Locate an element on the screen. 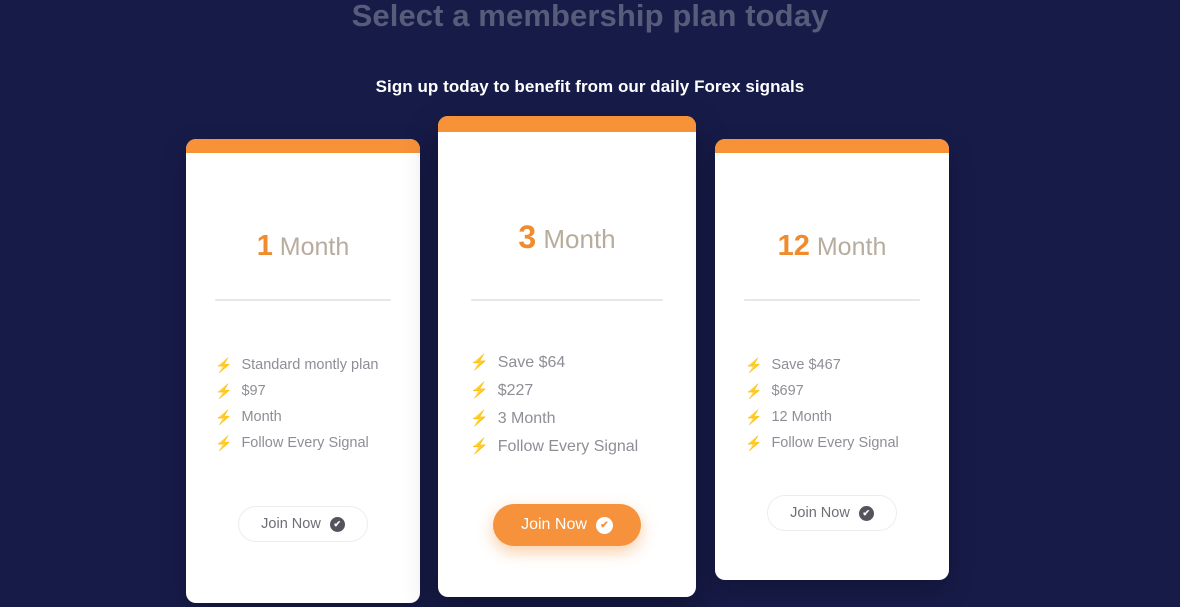 The height and width of the screenshot is (607, 1180). list-item: ⚡ Save $467 is located at coordinates (840, 365).